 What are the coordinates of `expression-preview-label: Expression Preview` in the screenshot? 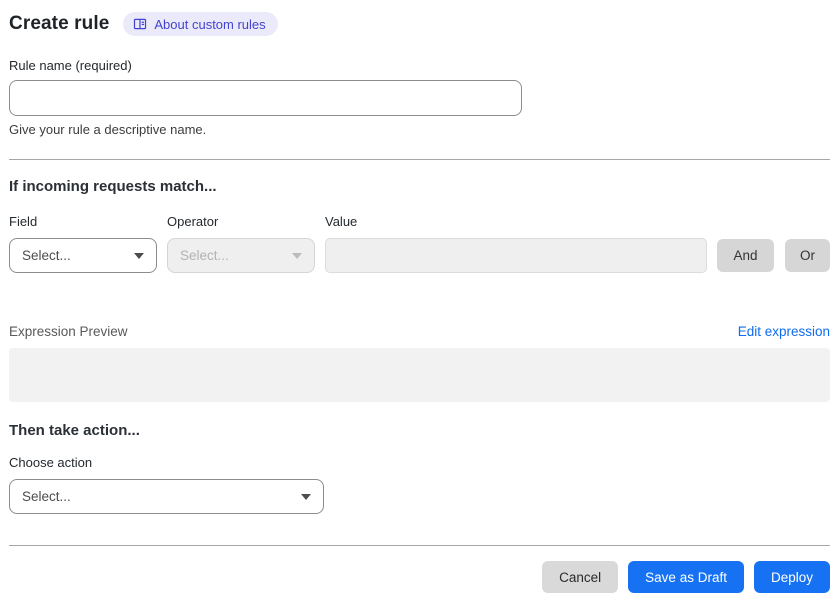 It's located at (68, 331).